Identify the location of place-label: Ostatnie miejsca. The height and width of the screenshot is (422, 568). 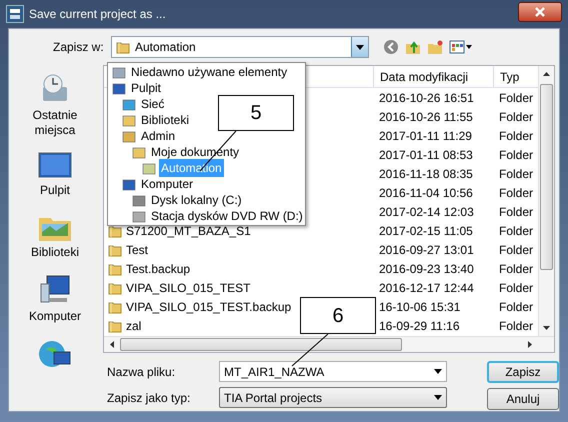
(55, 123).